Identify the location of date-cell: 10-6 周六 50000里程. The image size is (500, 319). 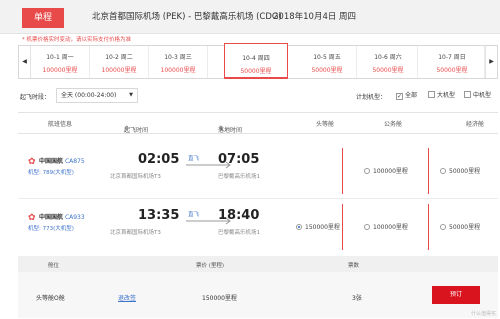
(388, 62).